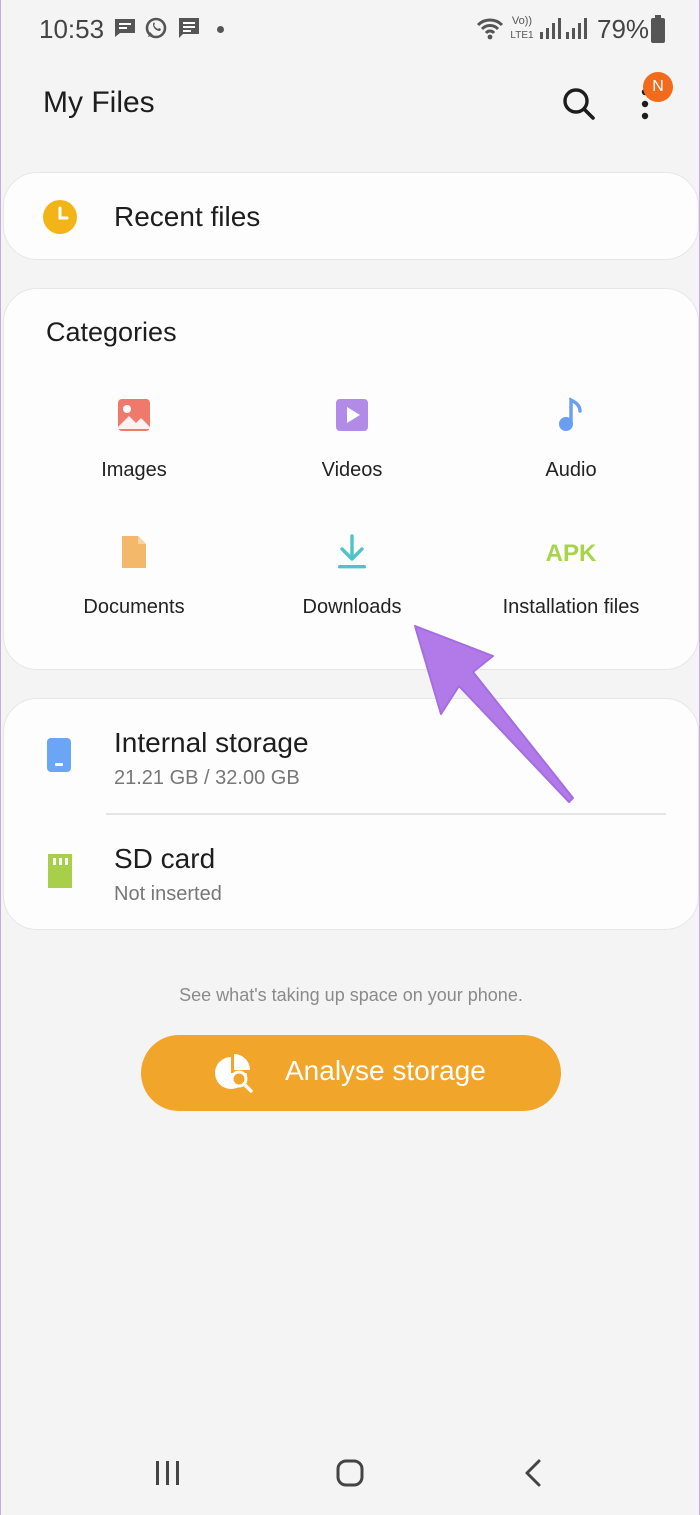 This screenshot has height=1515, width=700. I want to click on internal-storage-name: Internal storage, so click(211, 742).